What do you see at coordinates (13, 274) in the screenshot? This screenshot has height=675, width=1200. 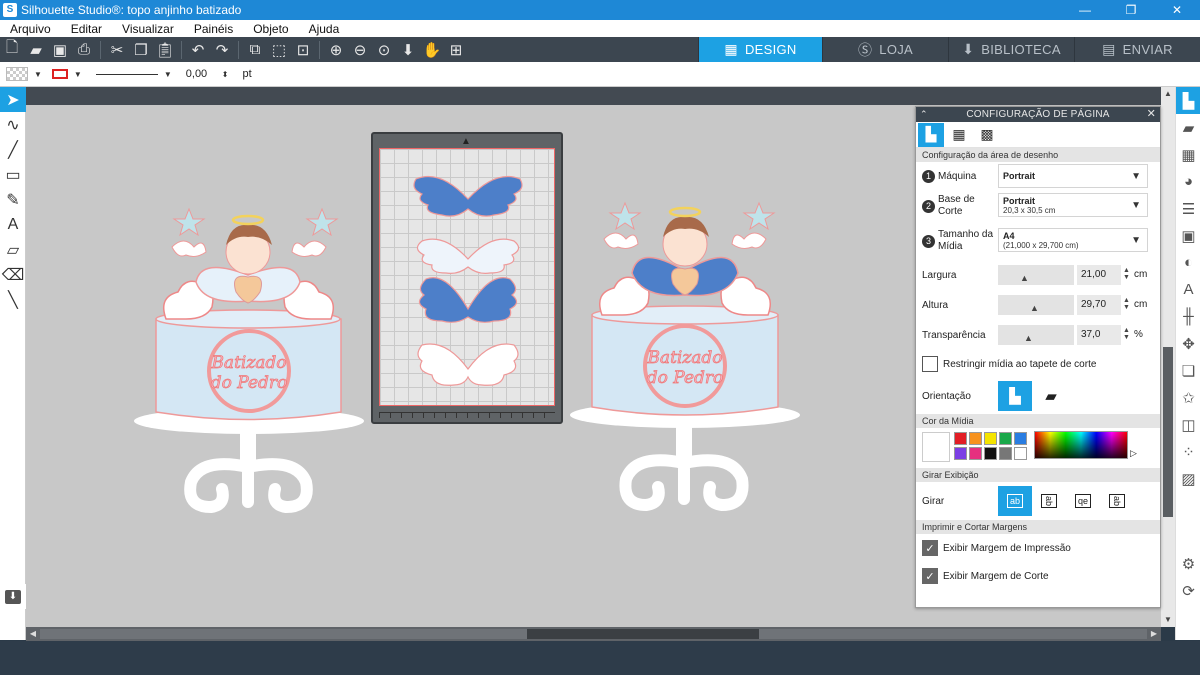 I see `eraser-icon: ⌫` at bounding box center [13, 274].